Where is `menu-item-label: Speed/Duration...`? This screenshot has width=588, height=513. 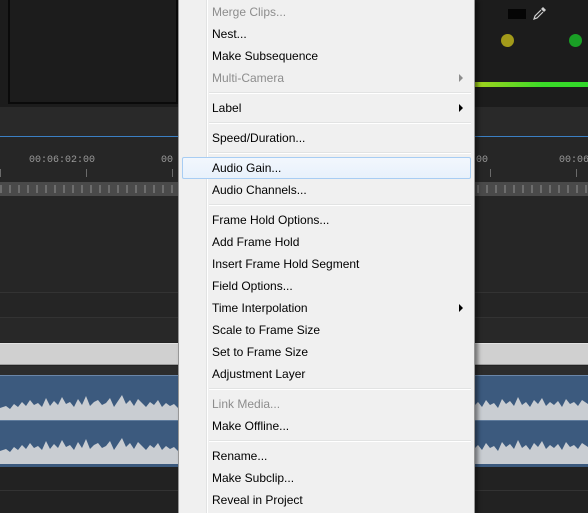
menu-item-label: Speed/Duration... is located at coordinates (259, 138).